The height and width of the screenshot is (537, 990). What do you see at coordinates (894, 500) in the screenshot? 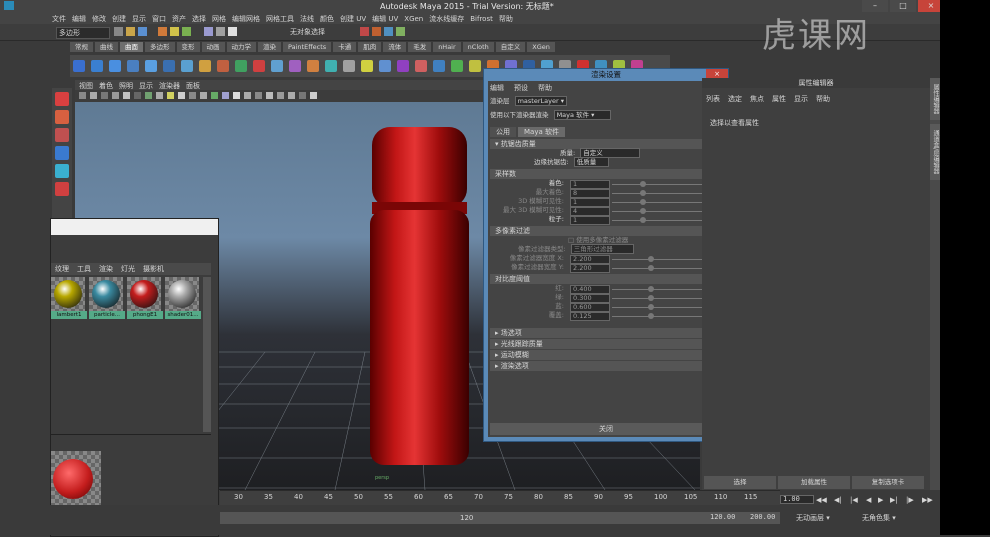
I see `step-forward-icon: ▶|` at bounding box center [894, 500].